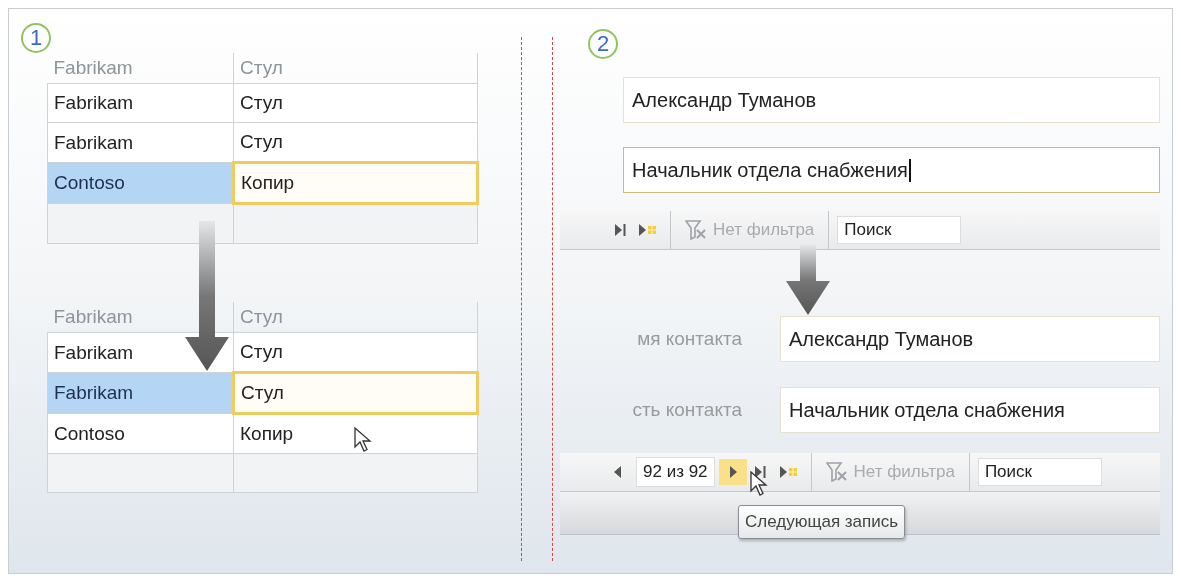  I want to click on step-number: 1, so click(36, 38).